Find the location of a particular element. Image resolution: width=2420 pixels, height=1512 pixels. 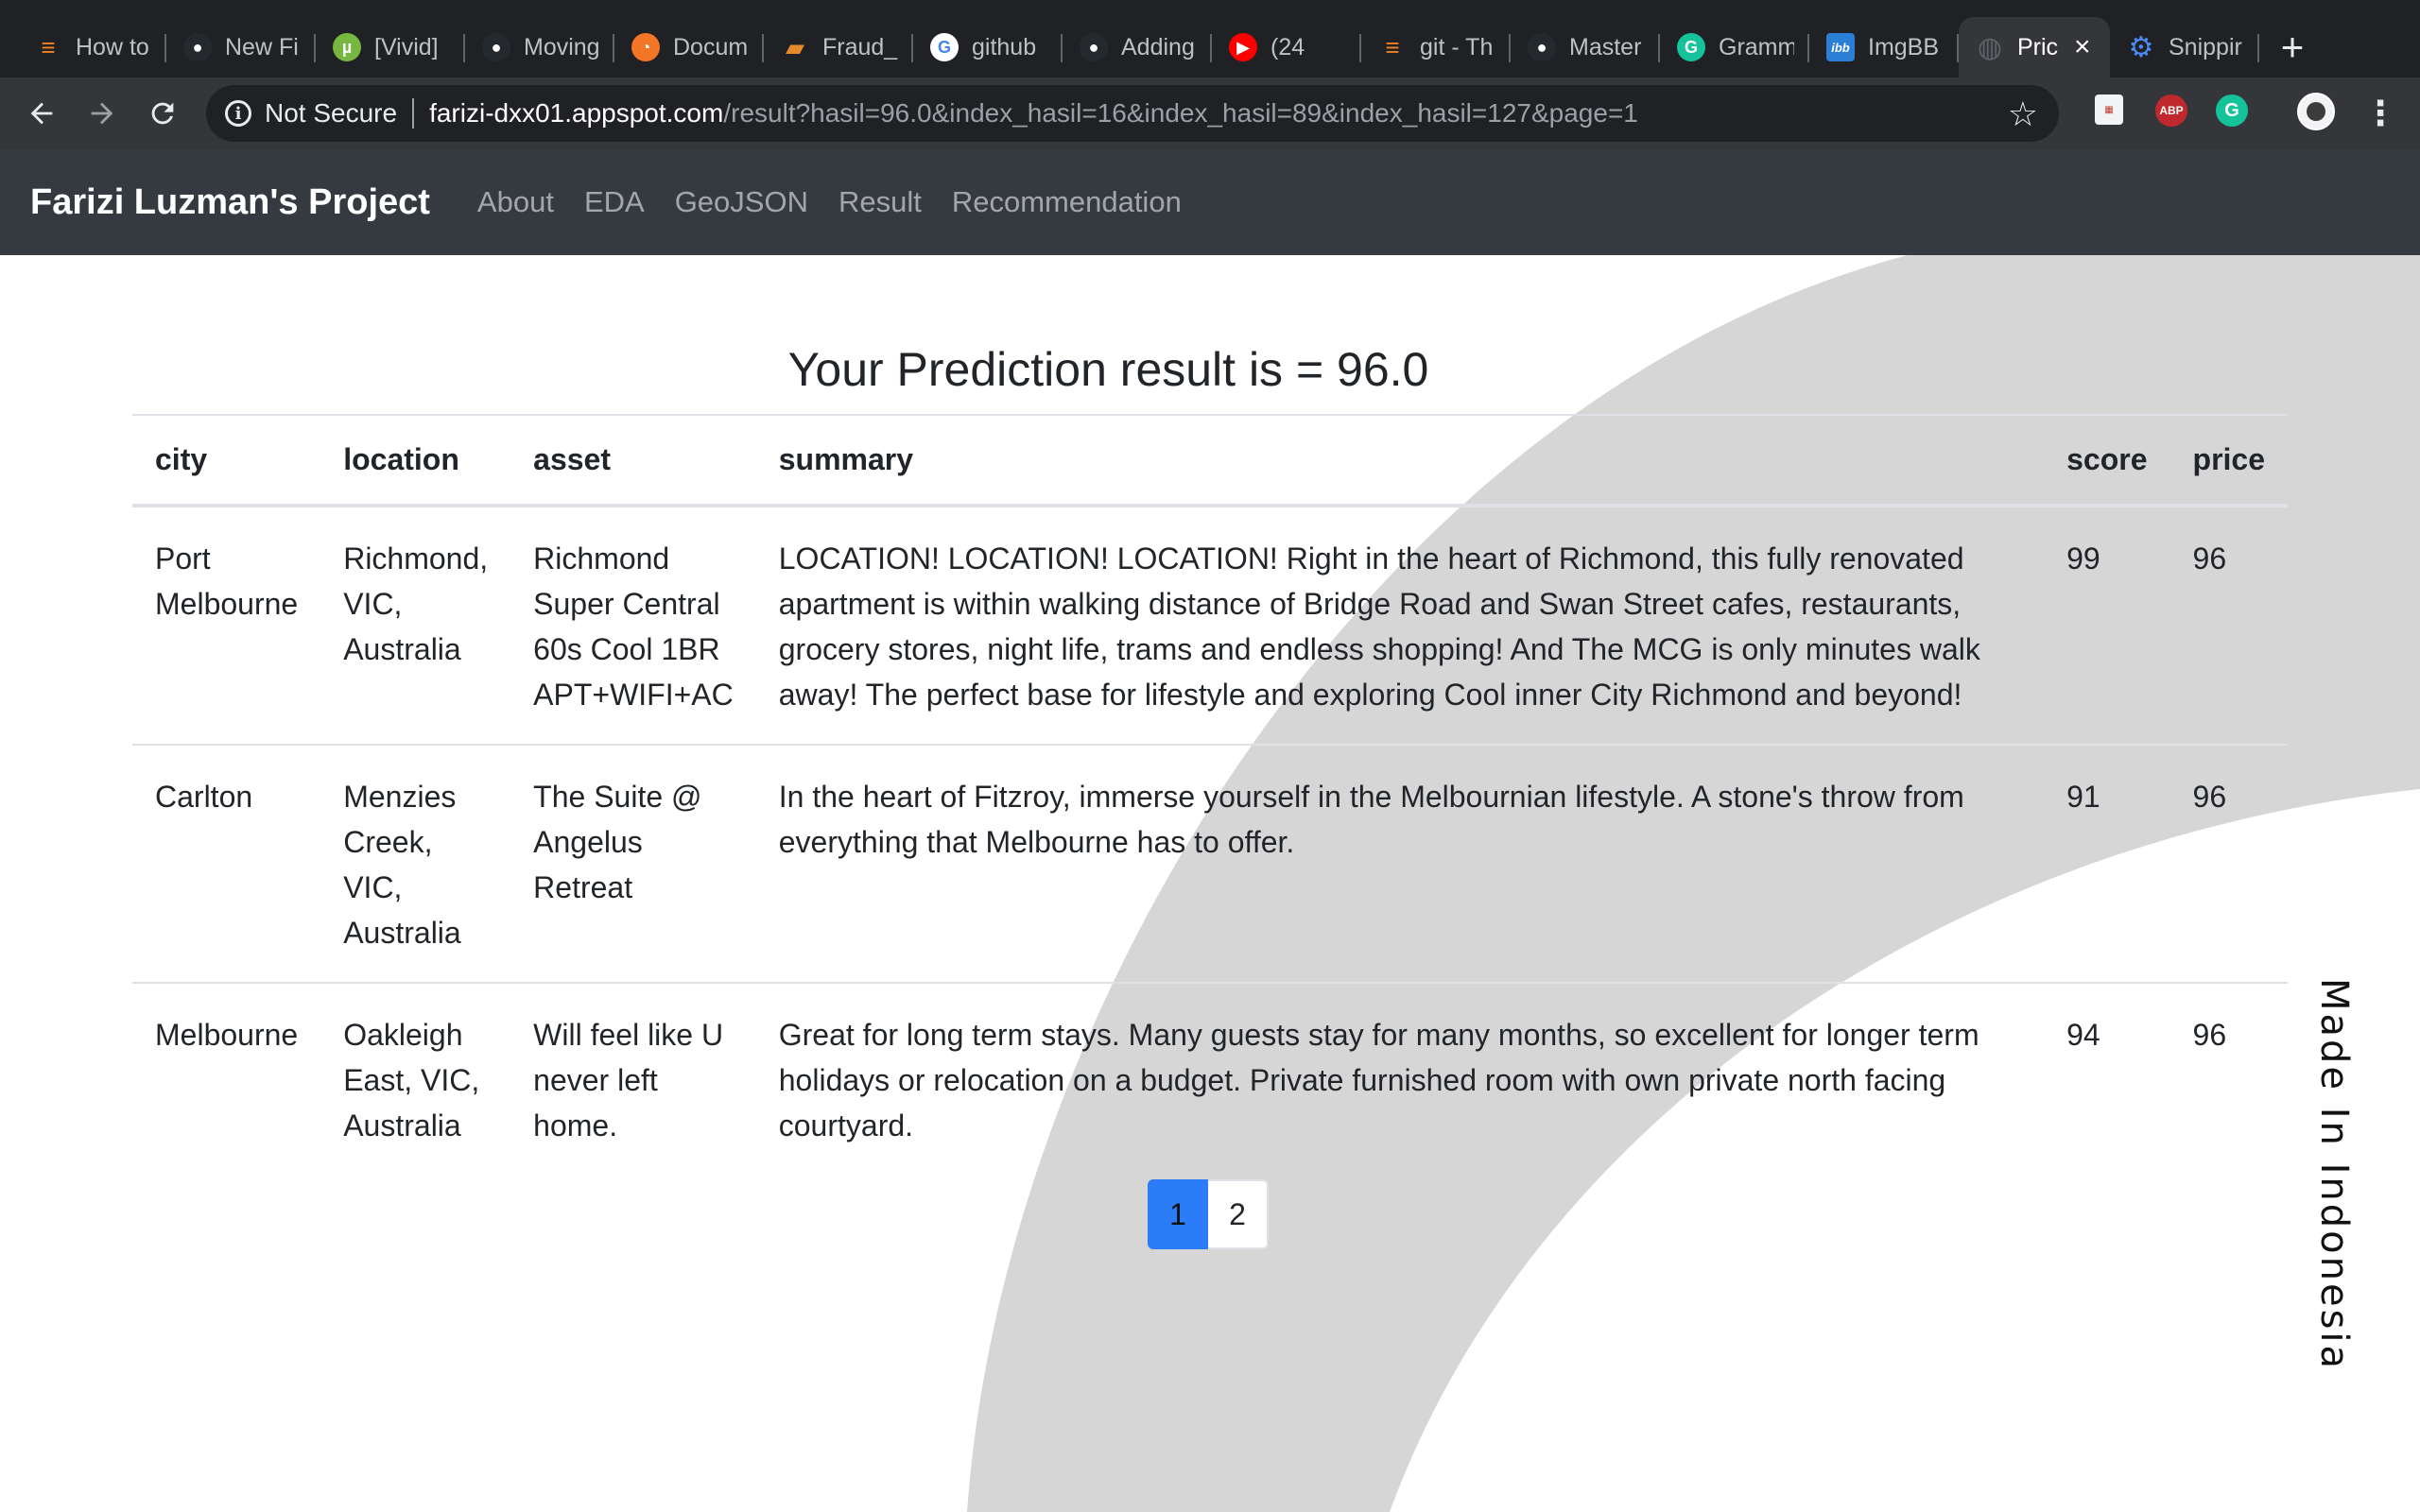

page-button-2: 2 is located at coordinates (1238, 1214).